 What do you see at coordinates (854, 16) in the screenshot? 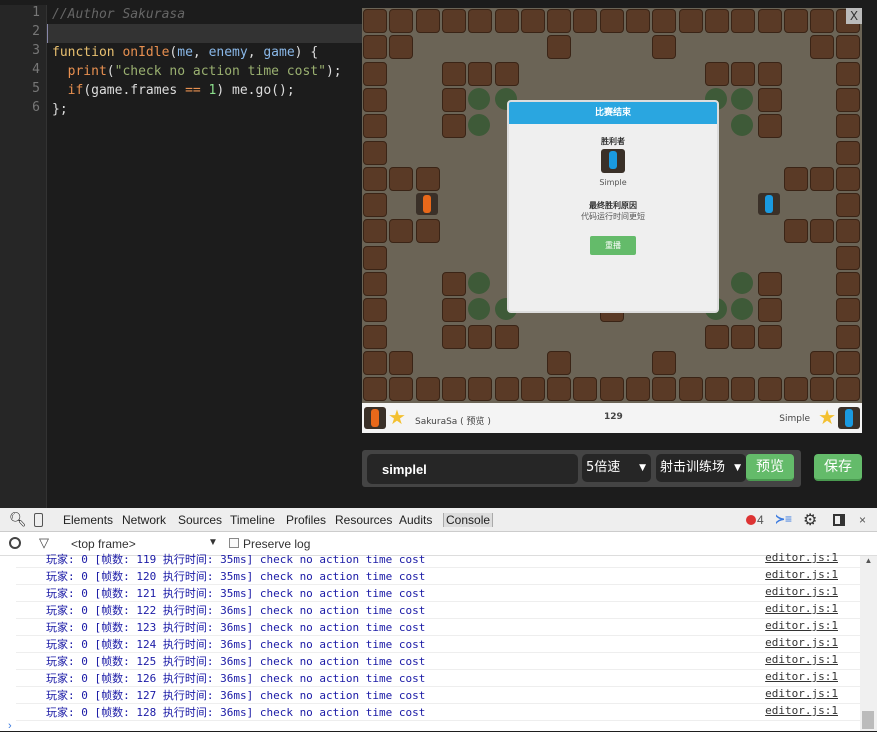
I see `close-button: X` at bounding box center [854, 16].